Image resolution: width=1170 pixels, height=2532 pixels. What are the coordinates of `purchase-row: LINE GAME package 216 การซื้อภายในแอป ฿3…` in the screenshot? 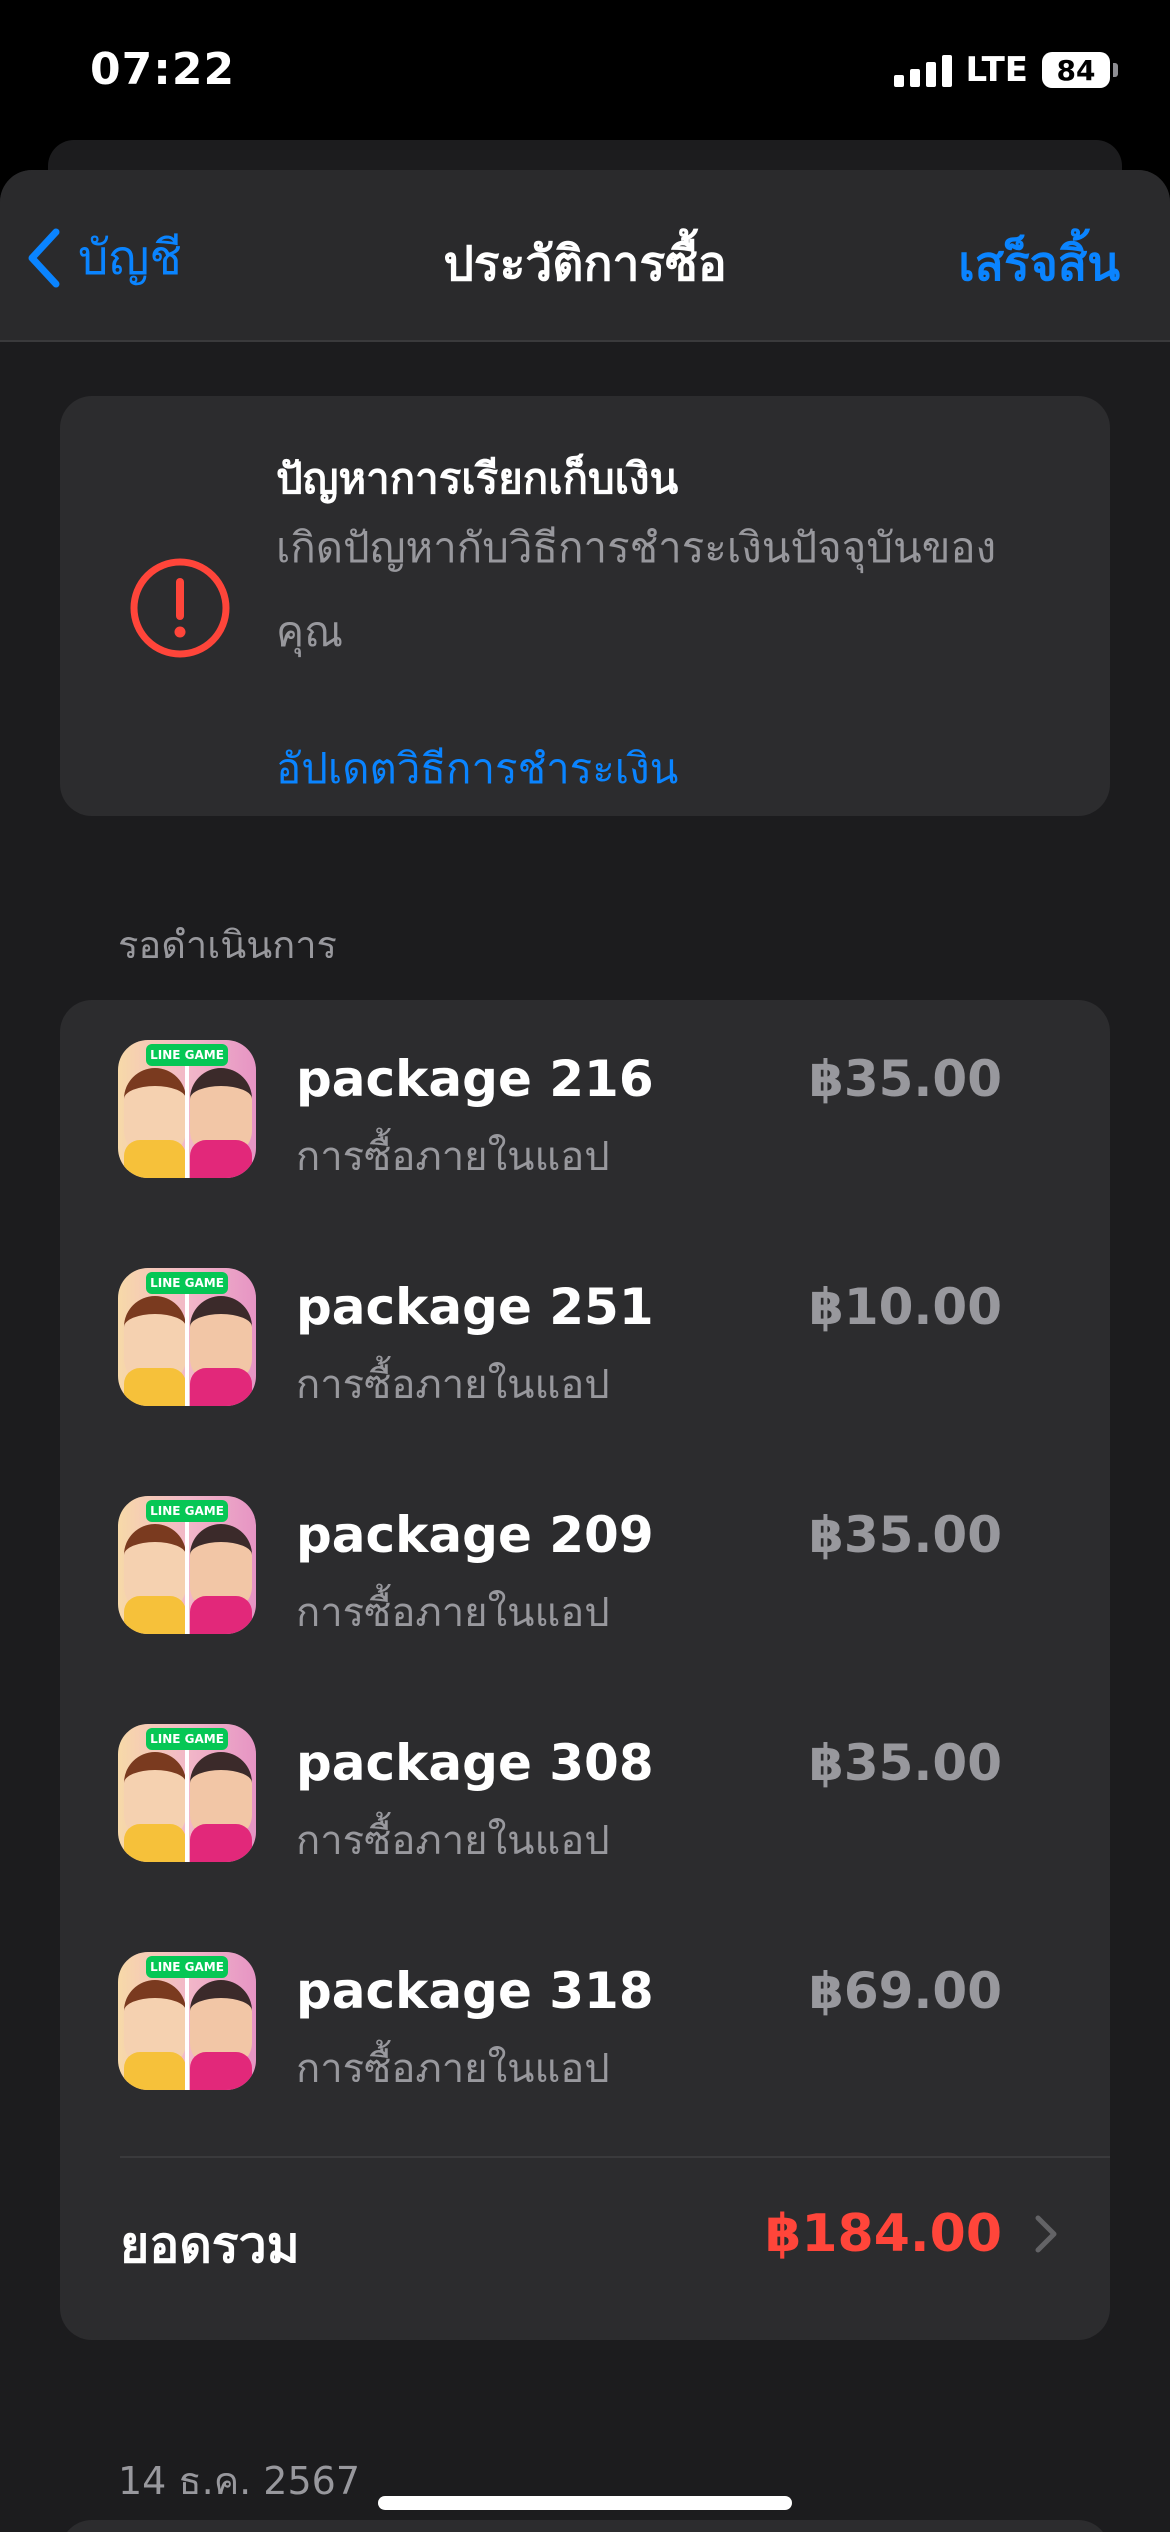 It's located at (585, 1114).